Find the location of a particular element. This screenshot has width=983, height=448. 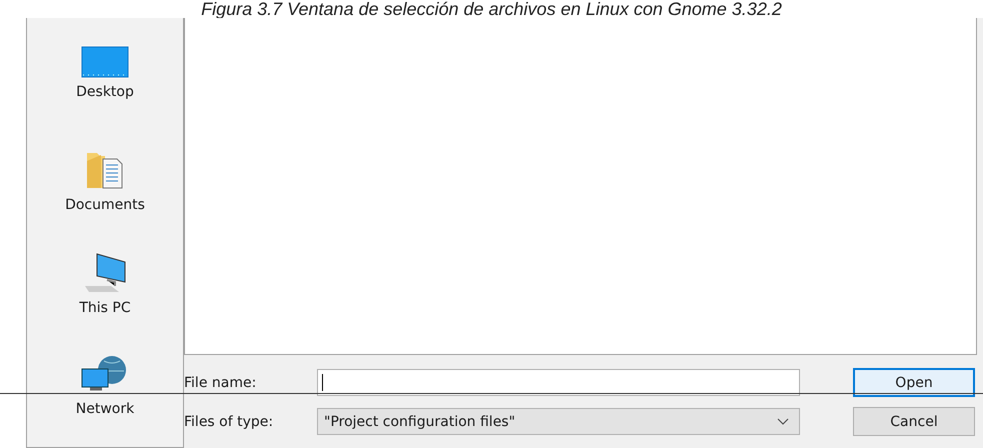

monitor-icon is located at coordinates (105, 62).